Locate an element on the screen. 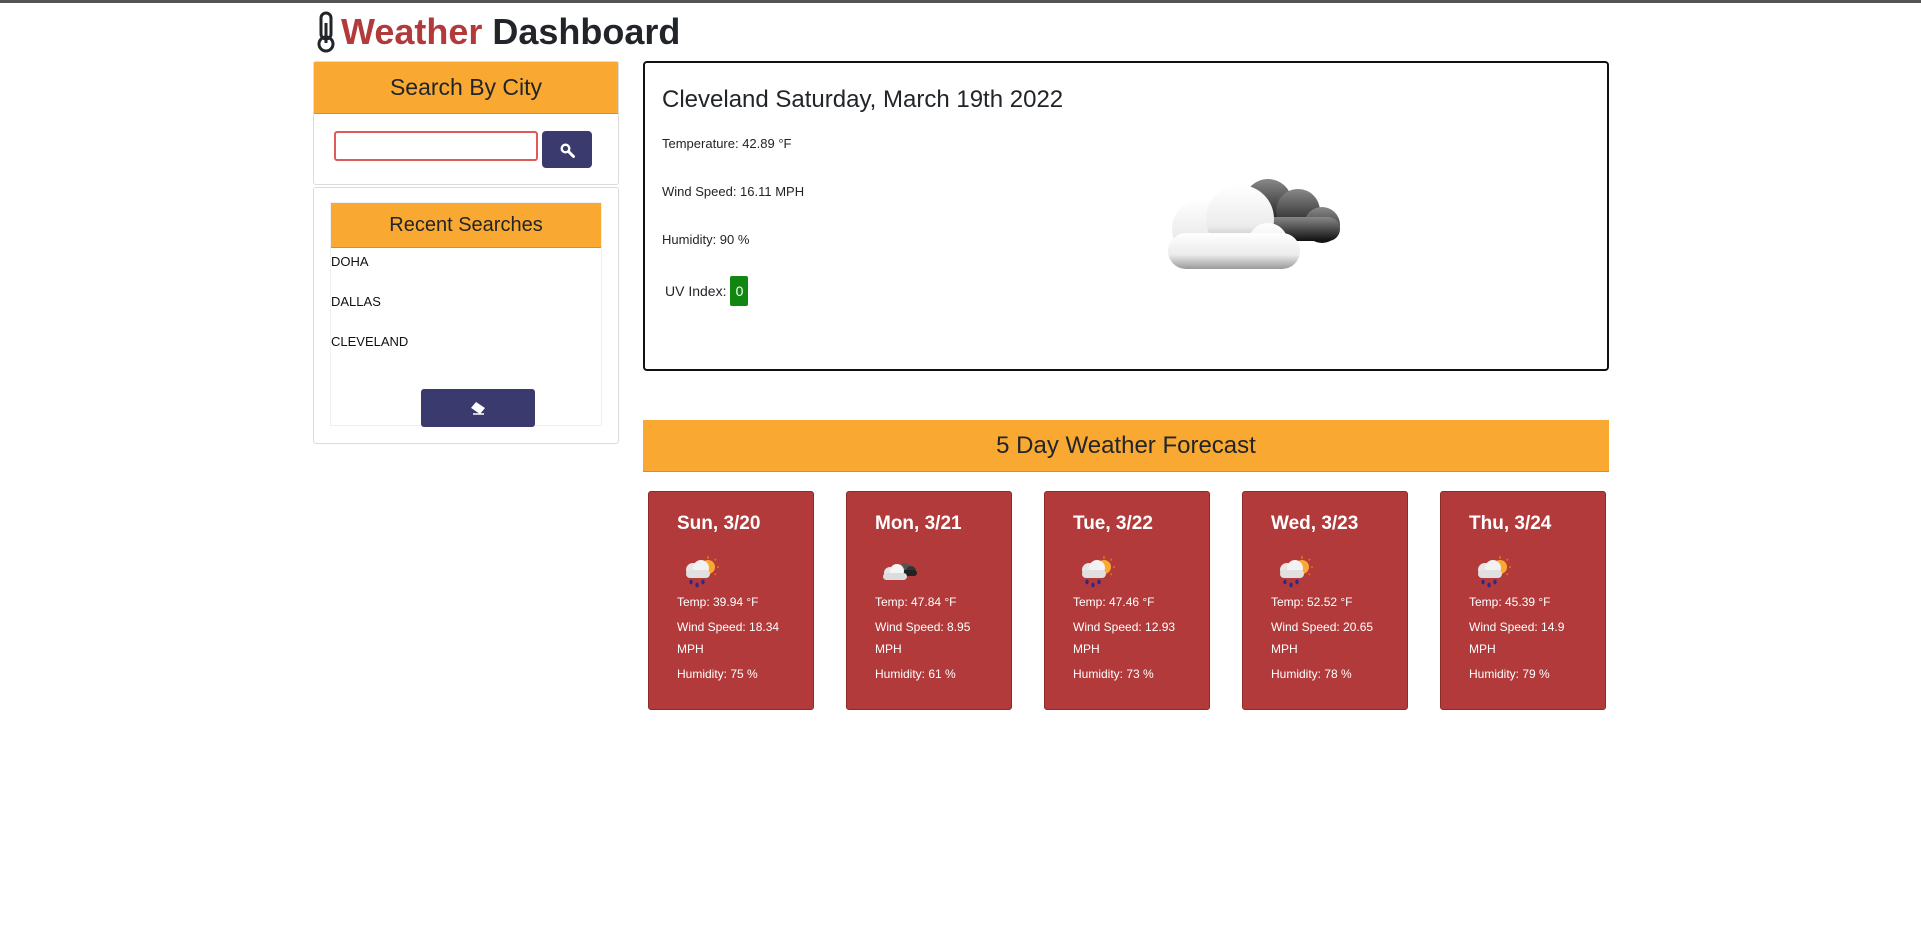 The width and height of the screenshot is (1921, 933). forecast-temp: Temp: 52.52 °F is located at coordinates (1312, 602).